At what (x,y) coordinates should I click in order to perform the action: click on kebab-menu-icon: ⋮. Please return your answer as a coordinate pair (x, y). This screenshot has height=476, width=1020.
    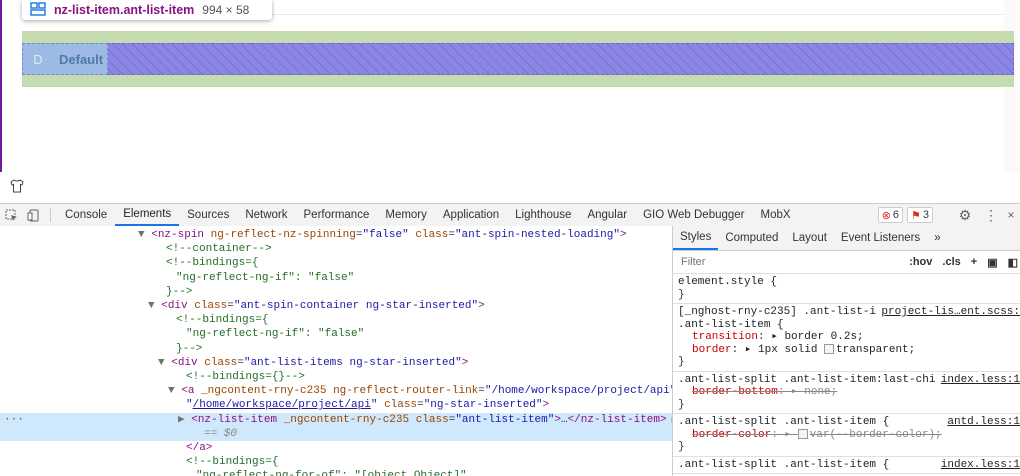
    Looking at the image, I should click on (991, 215).